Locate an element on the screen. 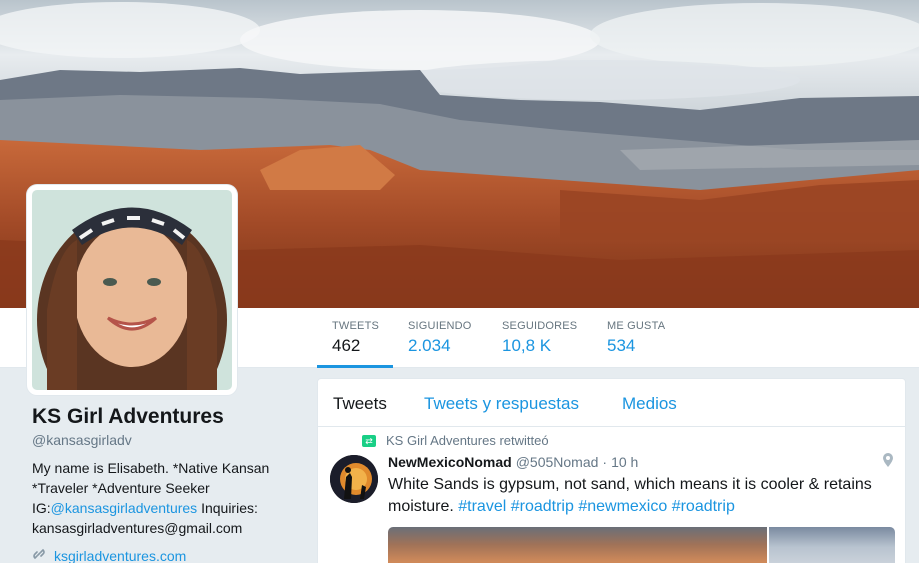 The height and width of the screenshot is (563, 919). stat-tweets: TWEETS 462 is located at coordinates (355, 338).